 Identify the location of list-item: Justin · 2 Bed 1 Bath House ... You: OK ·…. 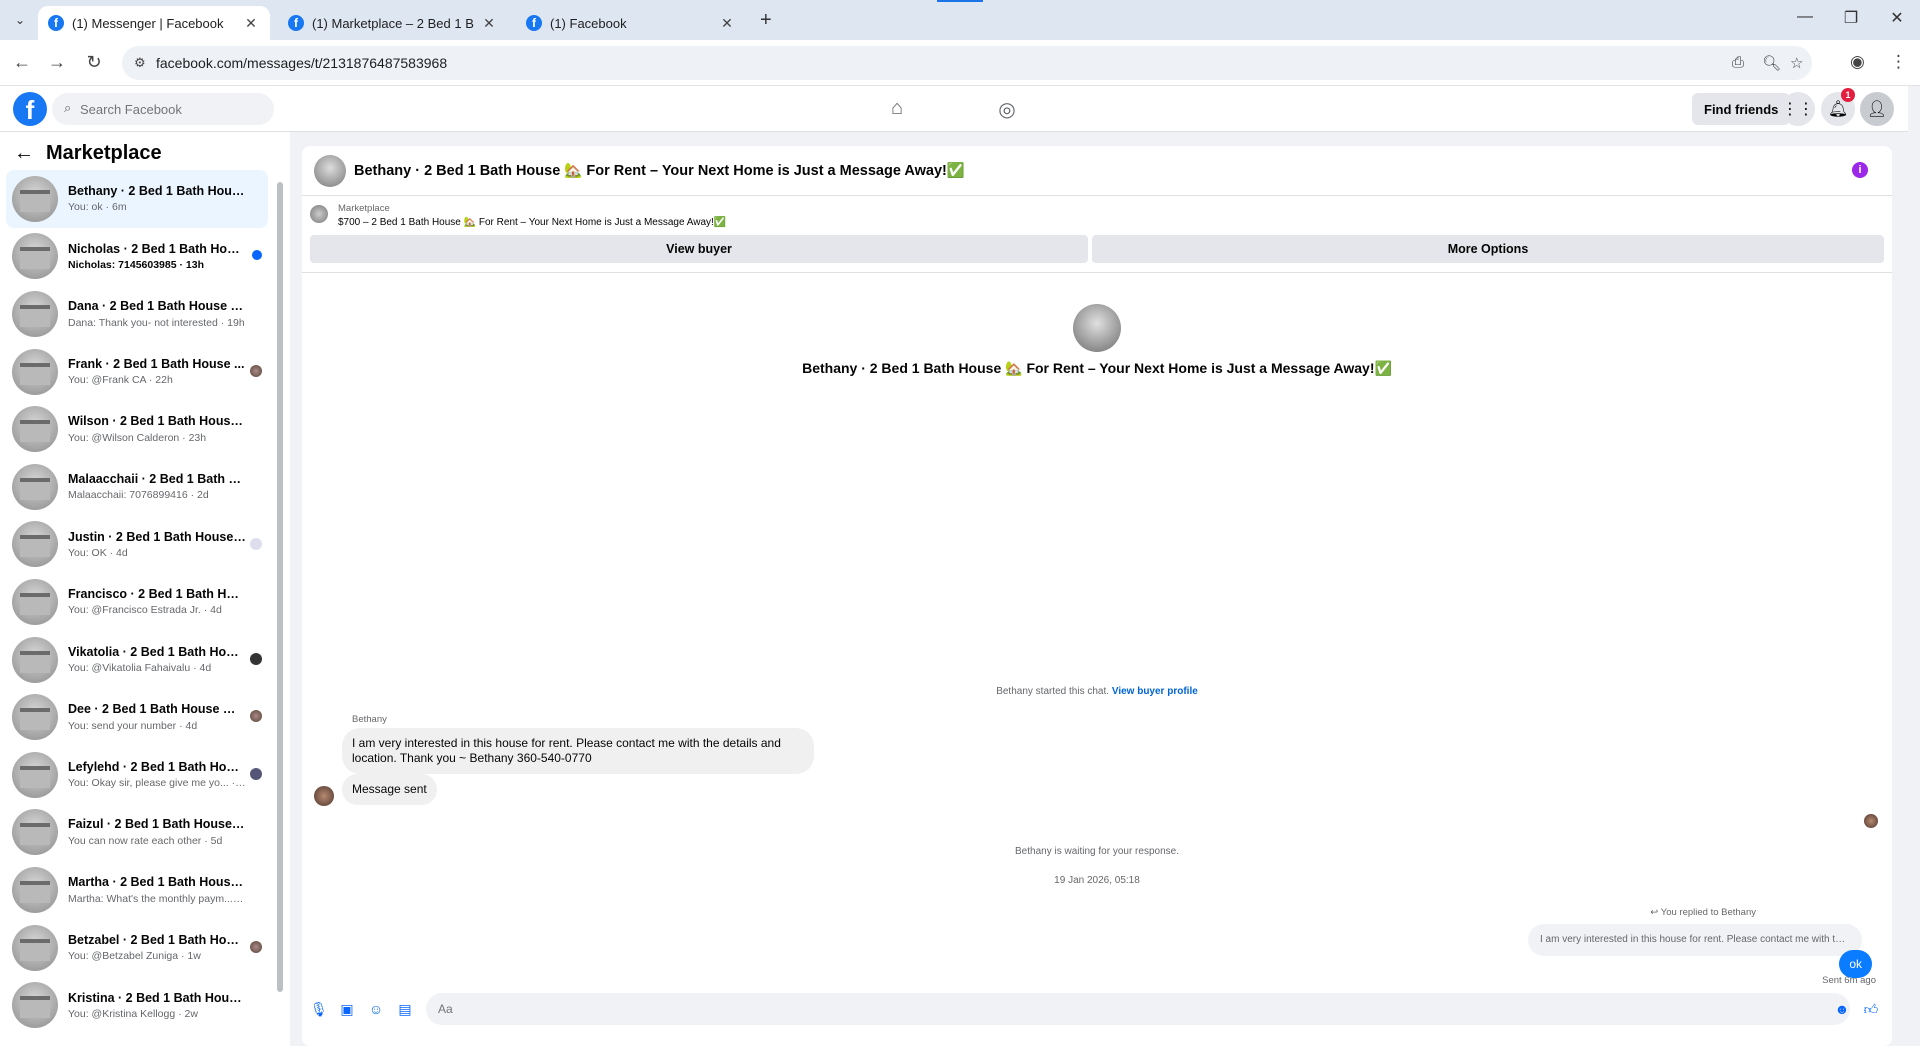
(137, 545).